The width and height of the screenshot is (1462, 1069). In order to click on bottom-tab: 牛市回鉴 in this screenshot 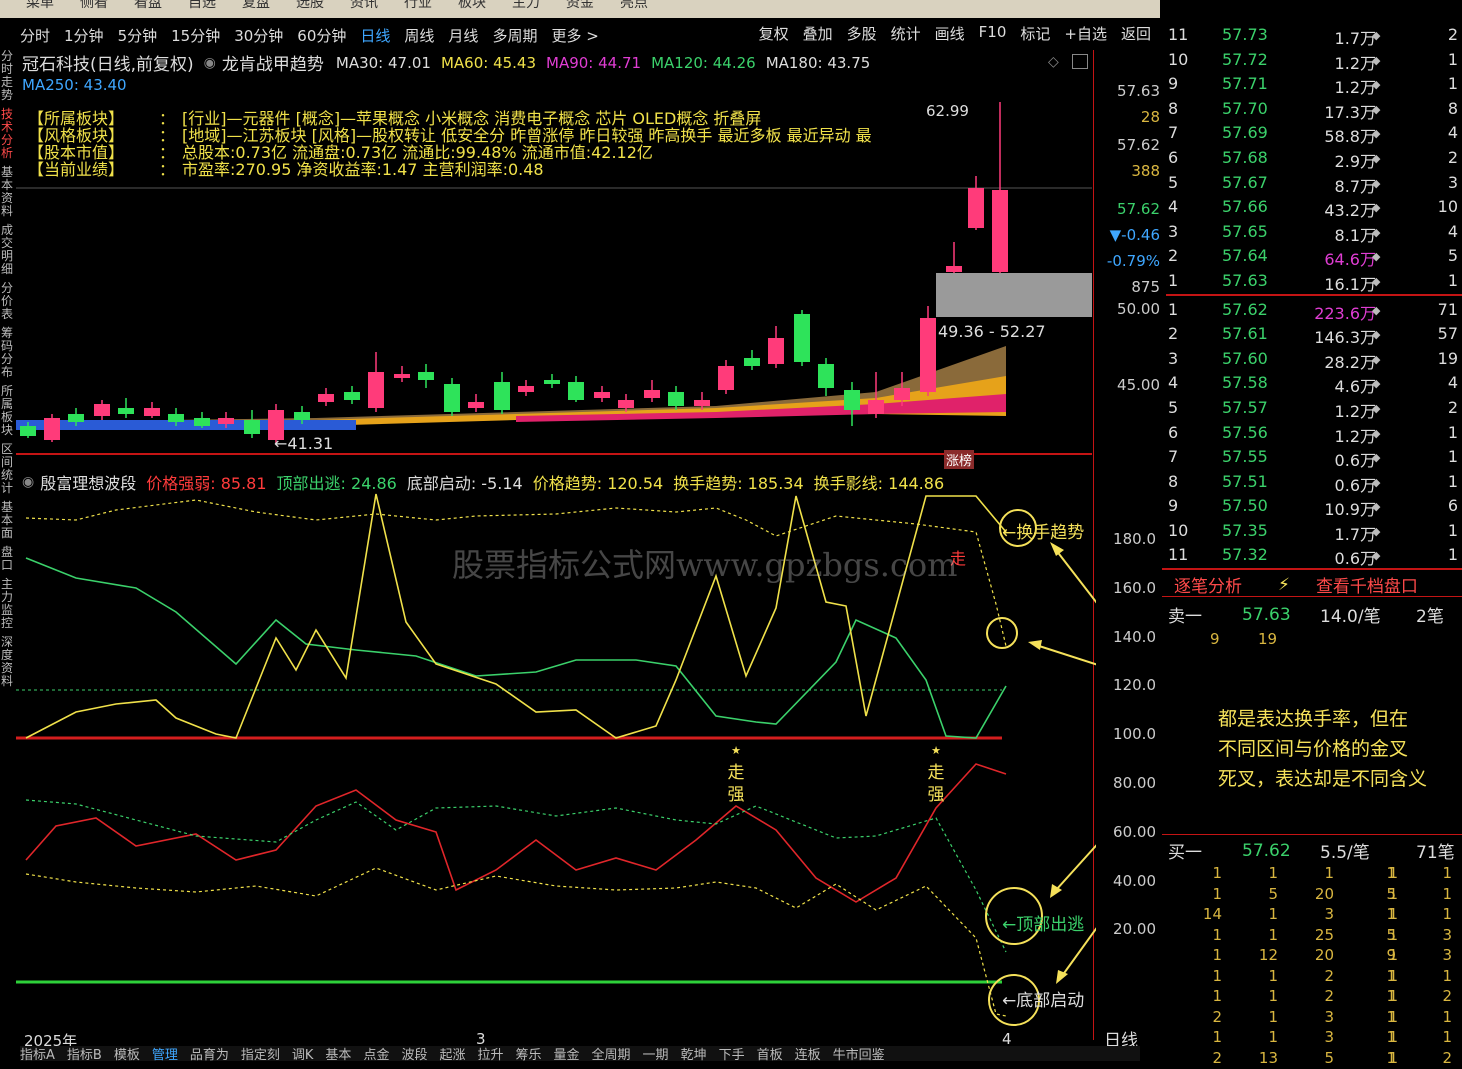, I will do `click(859, 1053)`.